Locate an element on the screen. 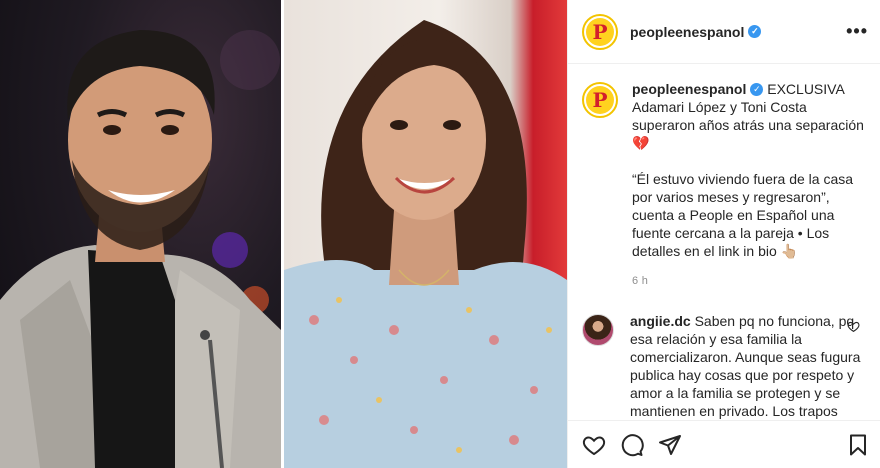  post-timestamp: 6 h is located at coordinates (749, 281).